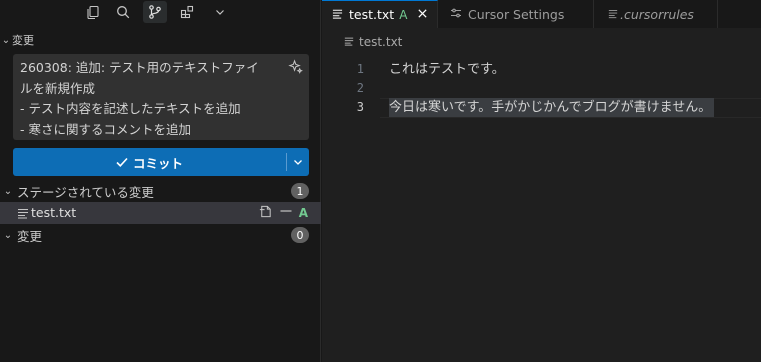  What do you see at coordinates (58, 88) in the screenshot?
I see `commit-message-line: ルを新規作成` at bounding box center [58, 88].